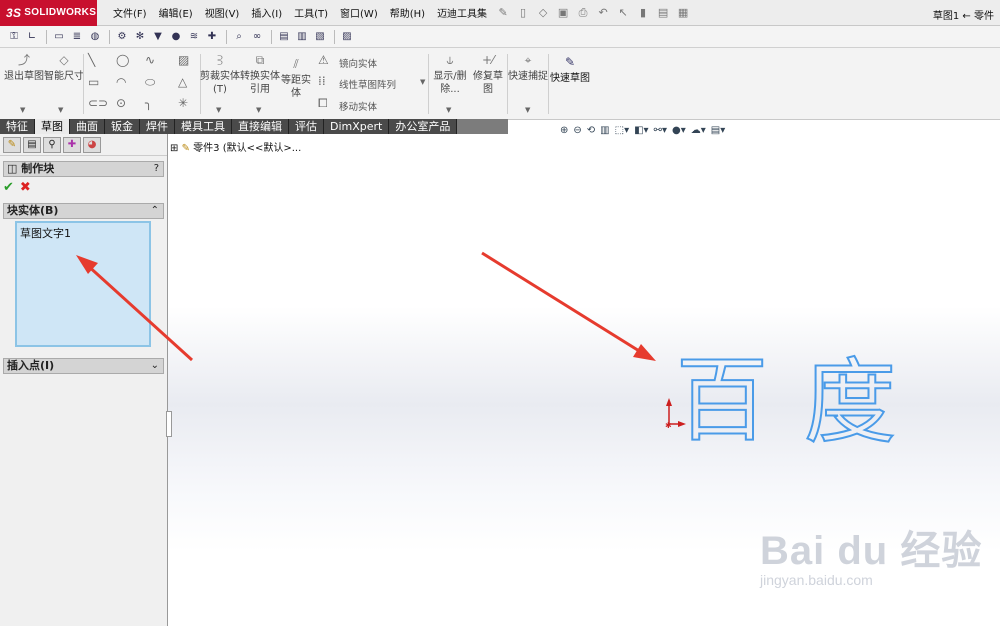 The height and width of the screenshot is (626, 1000). I want to click on watermark-brand: Bai du 经验, so click(871, 551).